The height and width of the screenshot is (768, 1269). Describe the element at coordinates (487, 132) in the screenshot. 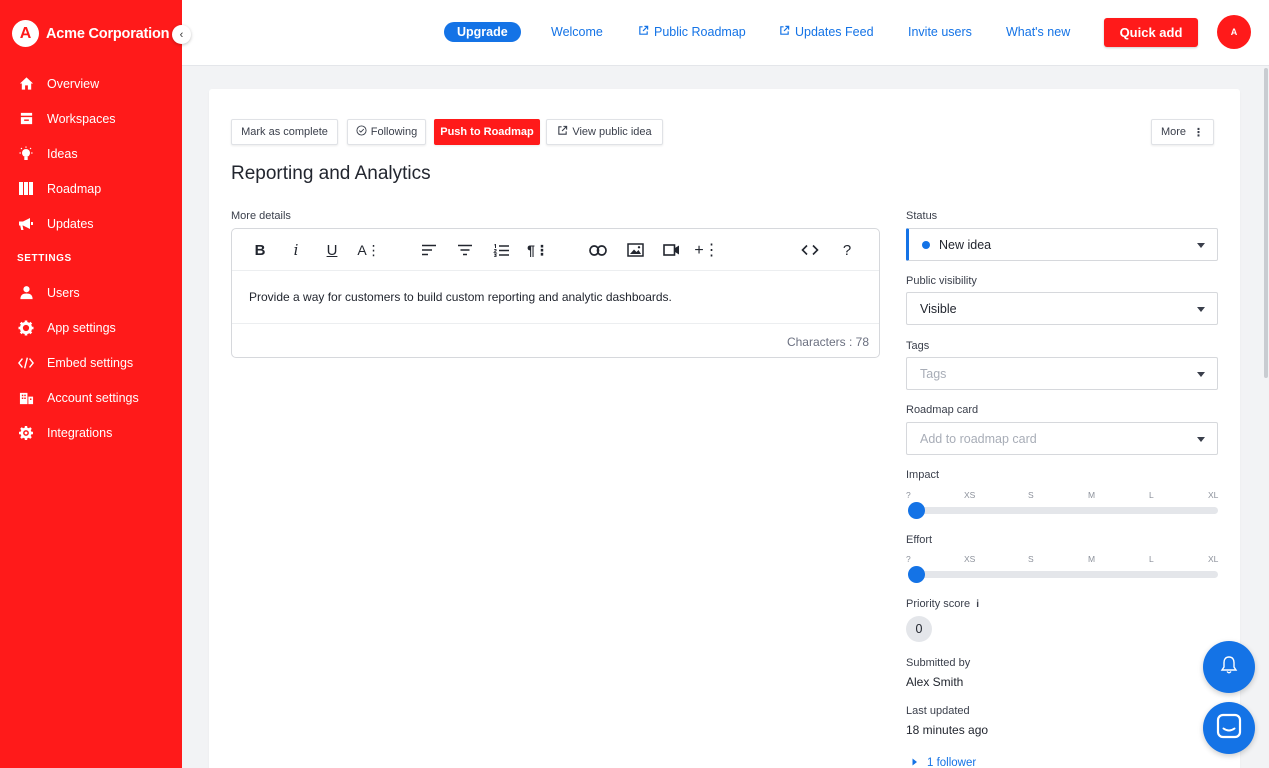

I see `push-to-roadmap-button: Push to Roadmap` at that location.